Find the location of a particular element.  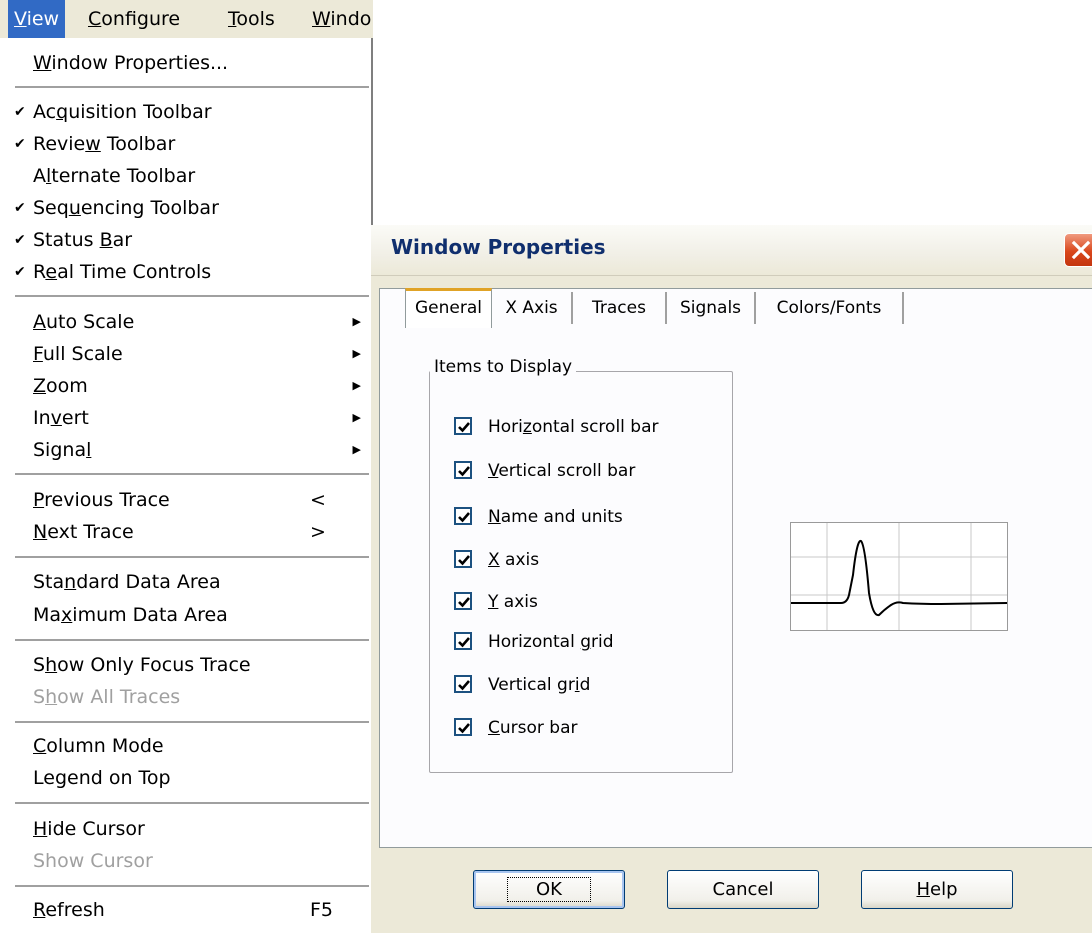

menu-configure-mnemonic: C is located at coordinates (95, 19).